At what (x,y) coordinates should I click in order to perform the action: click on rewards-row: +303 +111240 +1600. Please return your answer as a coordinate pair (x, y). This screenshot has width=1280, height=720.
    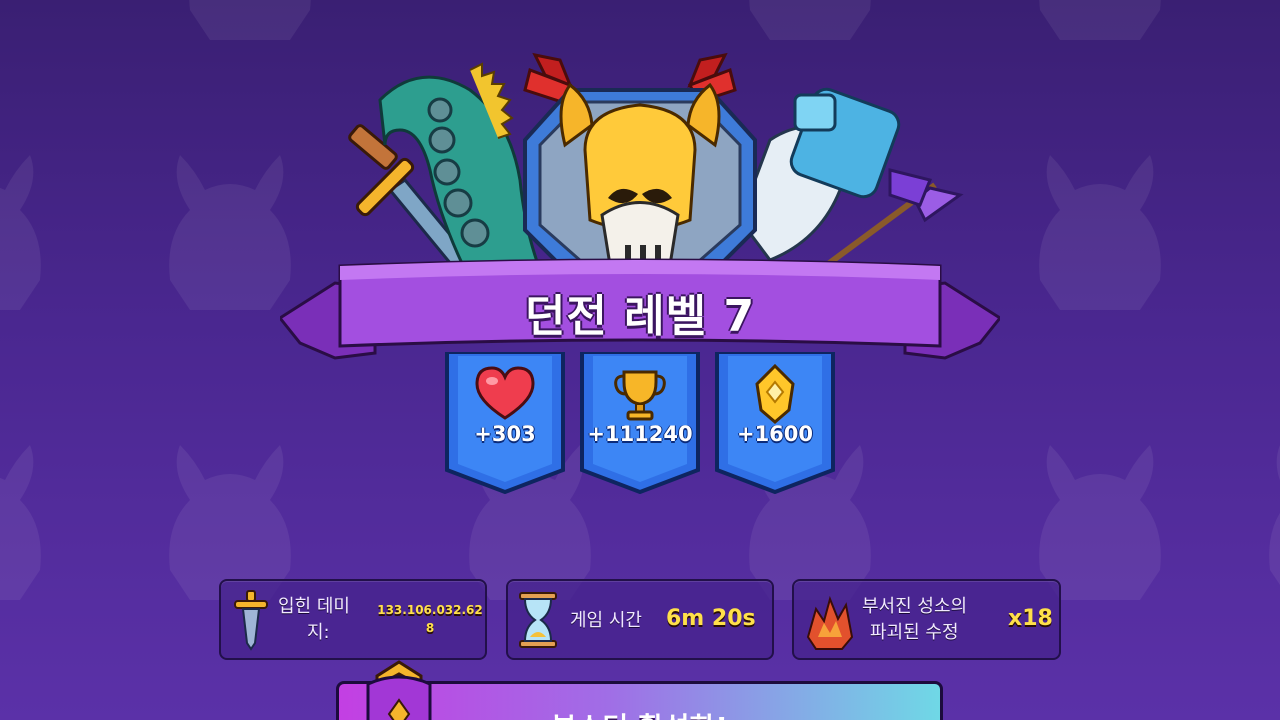
    Looking at the image, I should click on (640, 424).